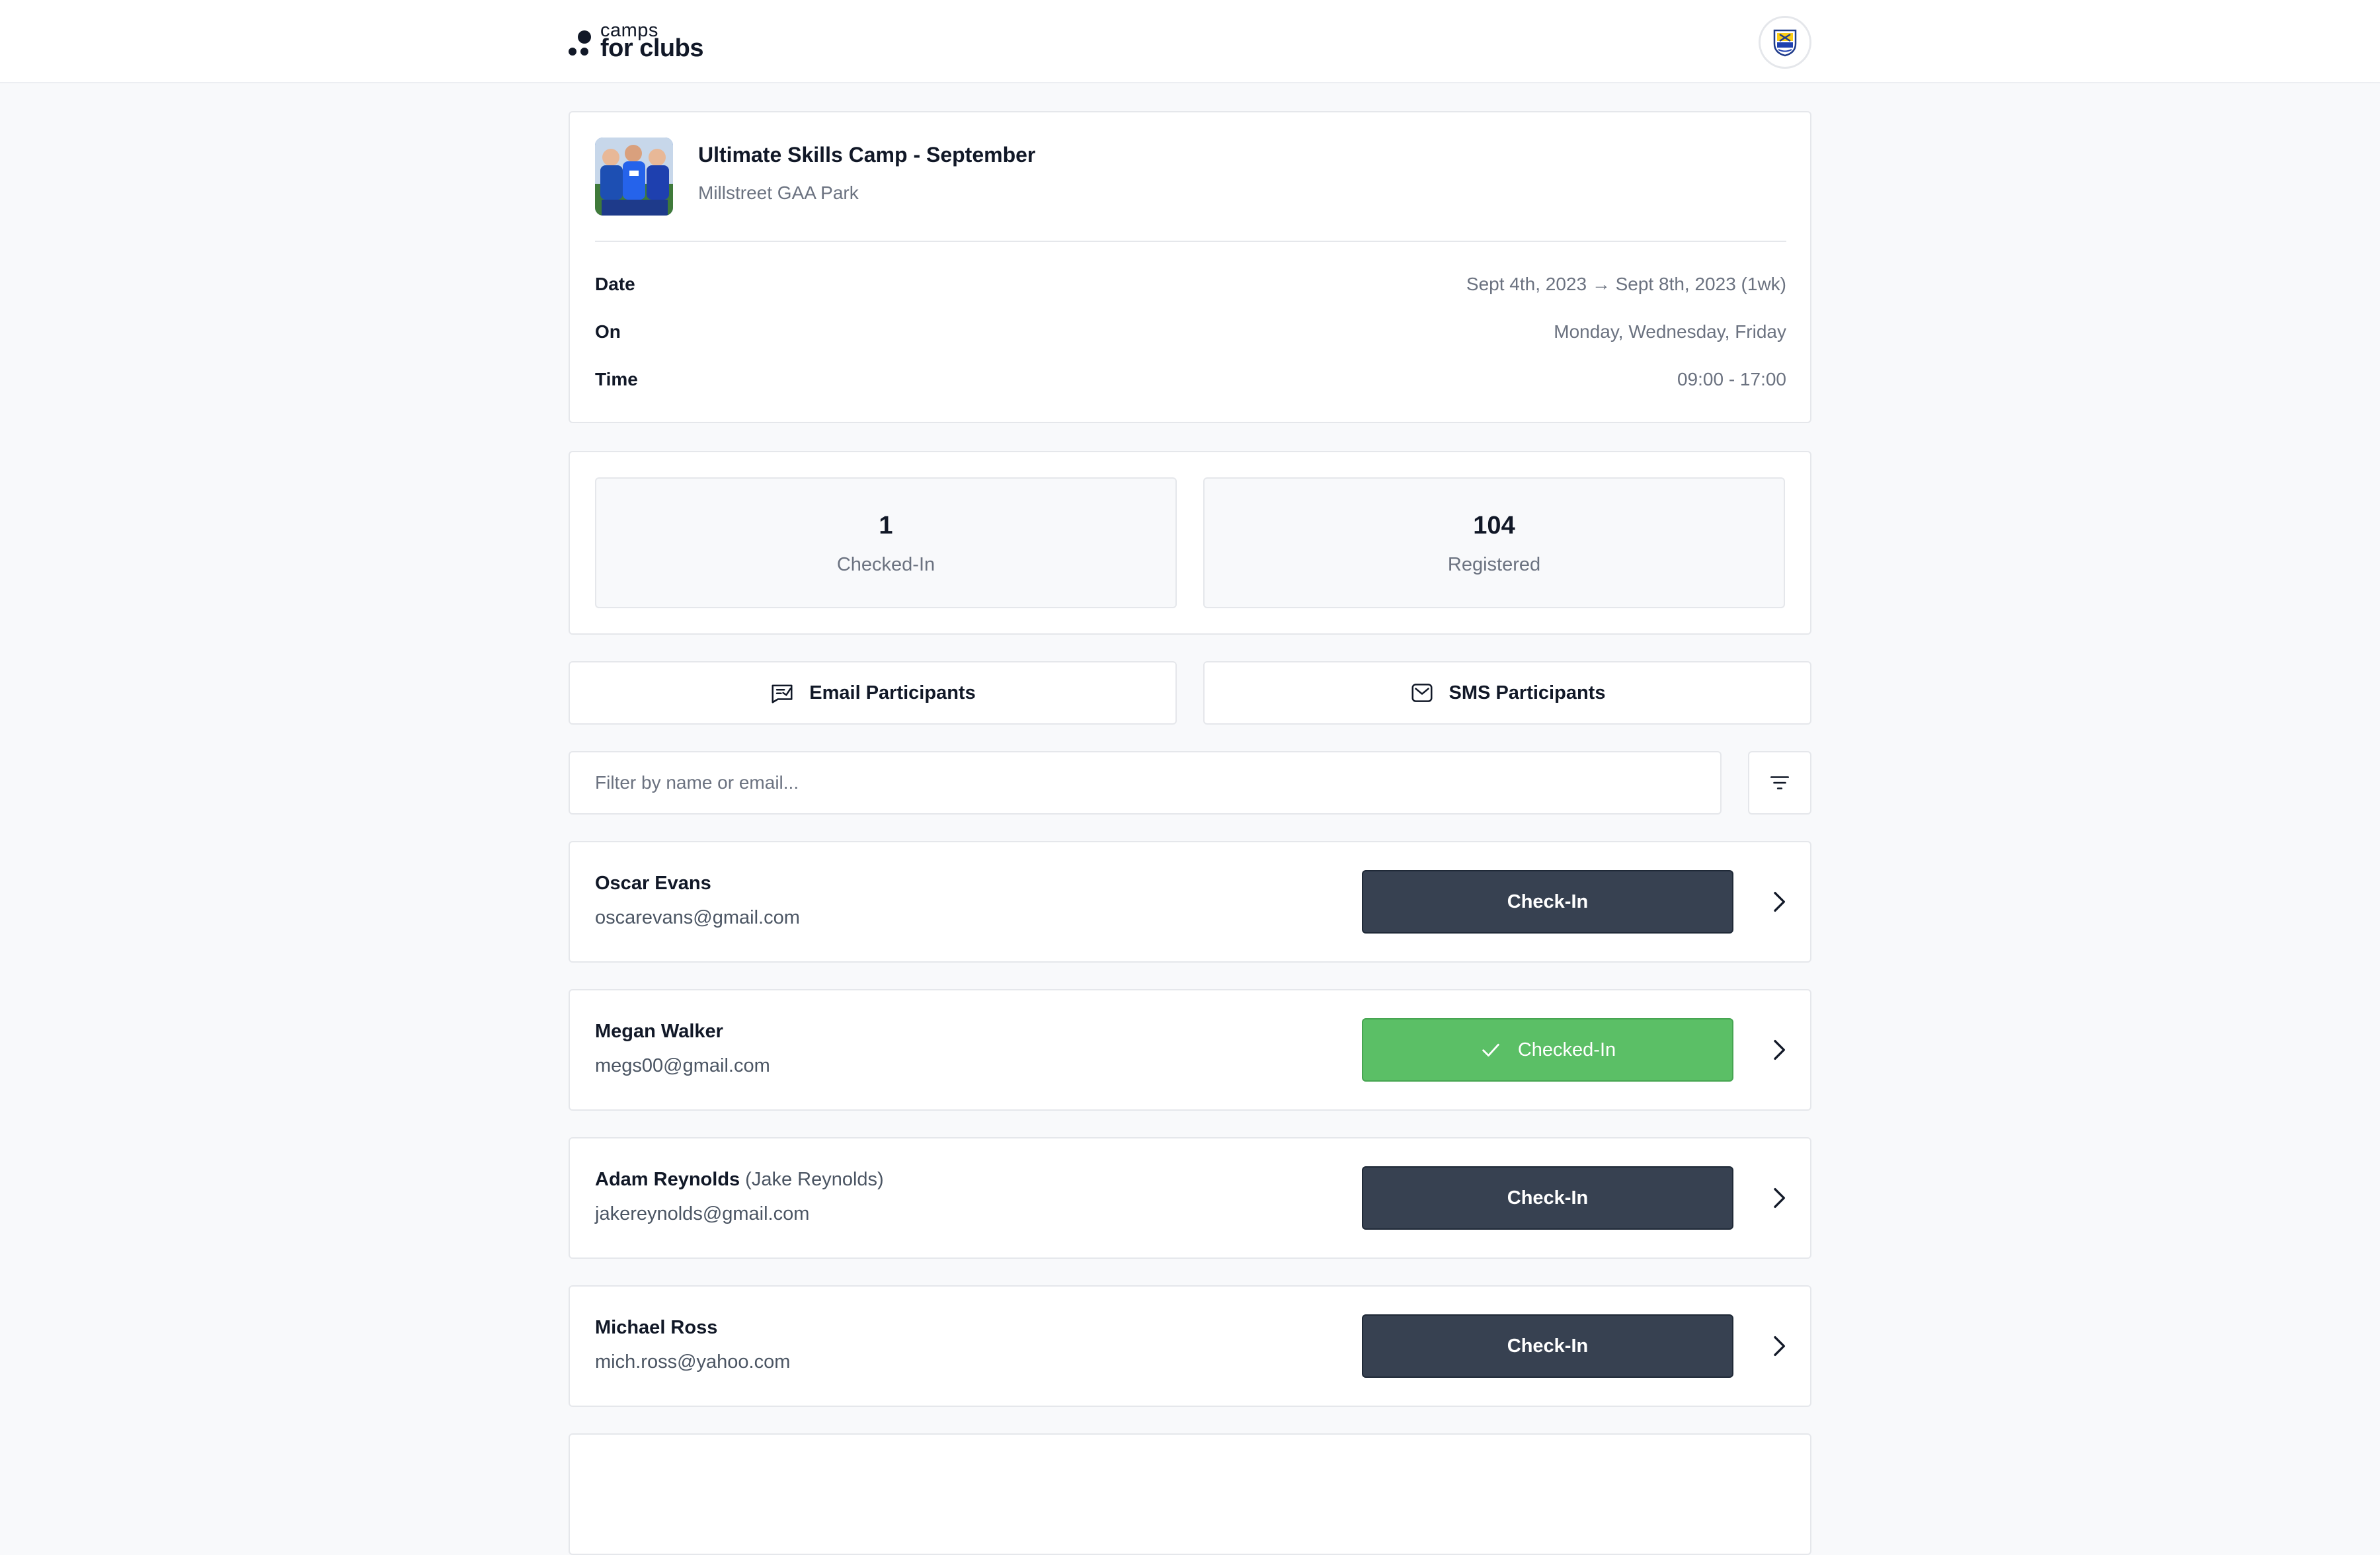 The width and height of the screenshot is (2380, 1555). What do you see at coordinates (1494, 542) in the screenshot?
I see `registered-stat: 104 Registered` at bounding box center [1494, 542].